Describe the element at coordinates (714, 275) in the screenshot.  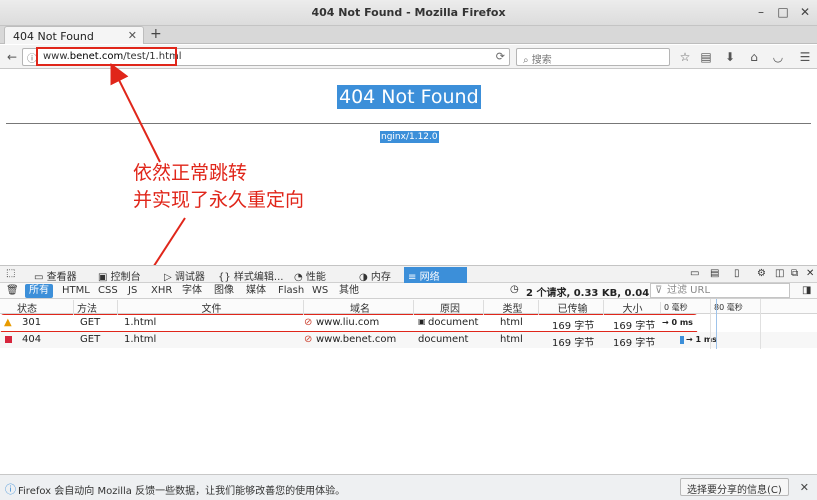
I see `split-console-icon: ▤` at that location.